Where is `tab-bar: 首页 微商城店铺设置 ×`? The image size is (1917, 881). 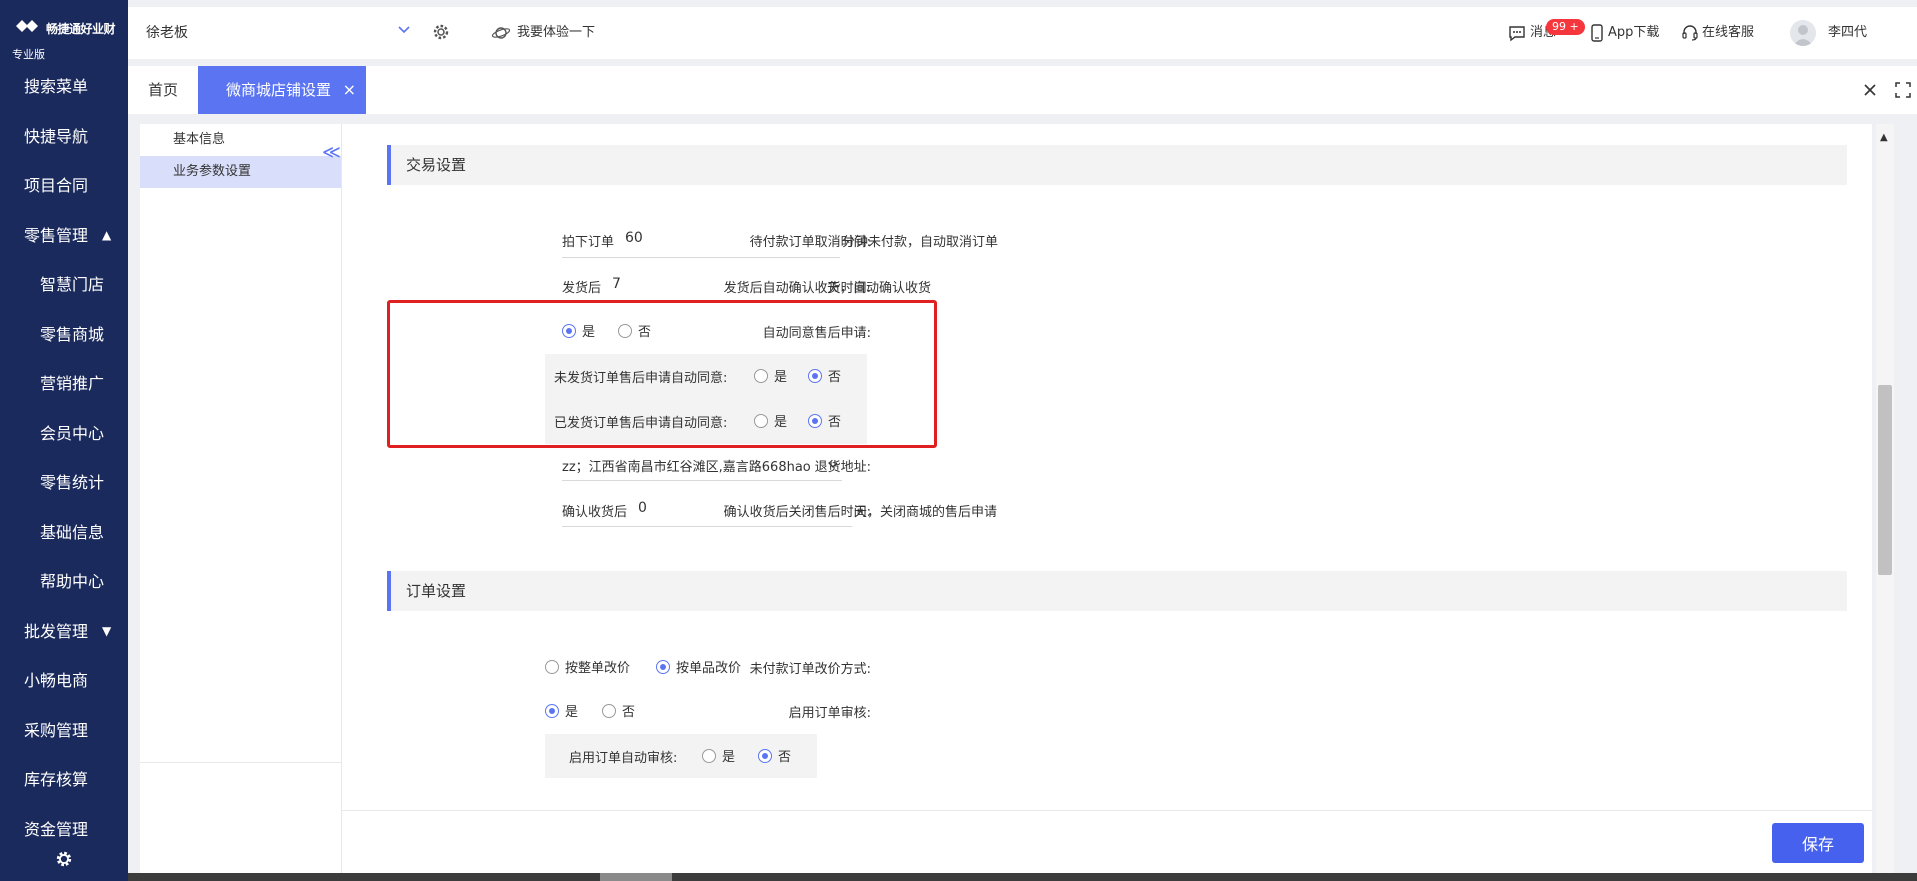
tab-bar: 首页 微商城店铺设置 × is located at coordinates (1022, 90).